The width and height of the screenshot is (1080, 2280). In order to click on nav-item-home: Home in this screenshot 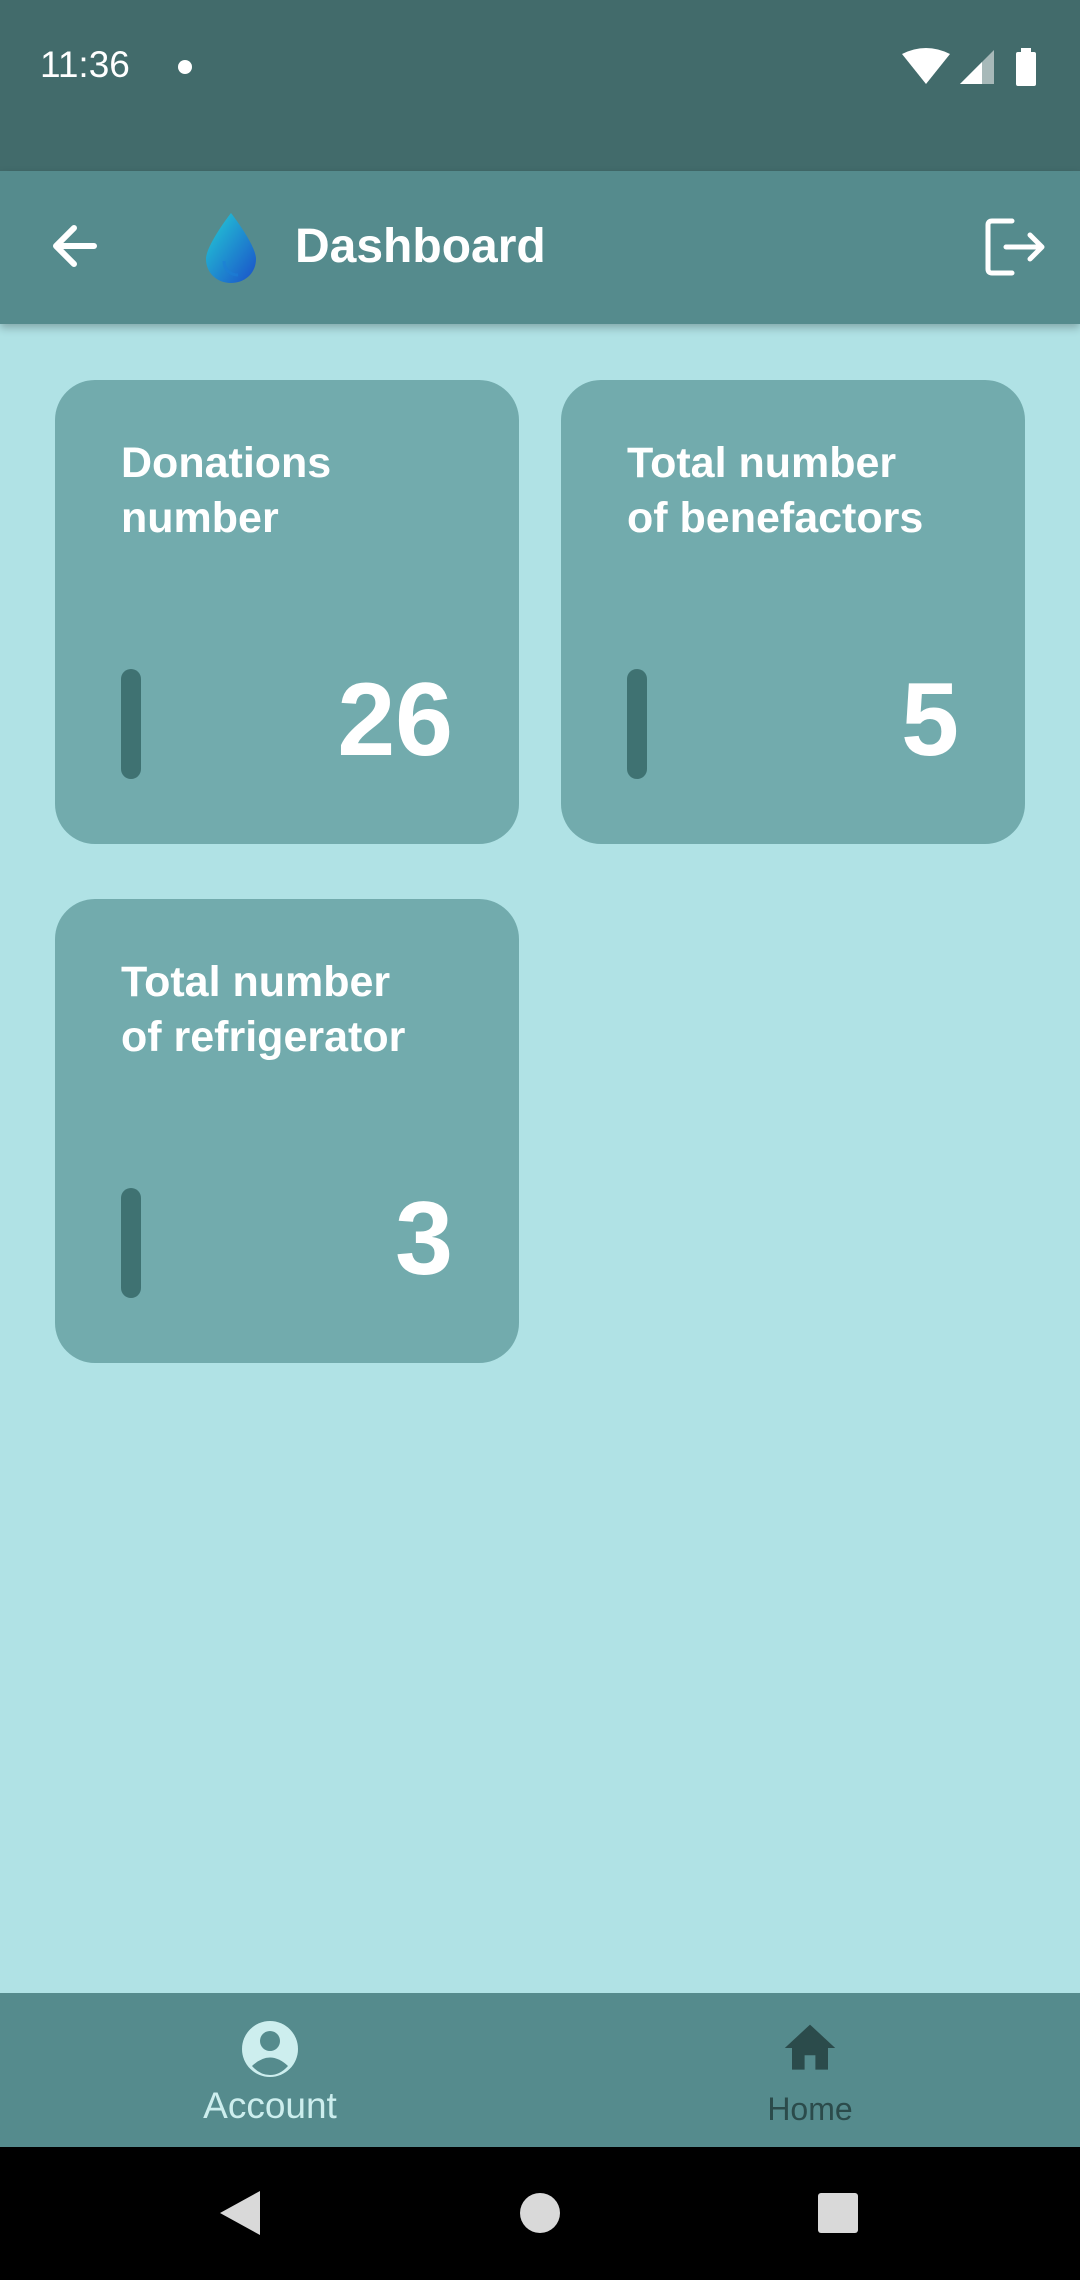, I will do `click(810, 2070)`.